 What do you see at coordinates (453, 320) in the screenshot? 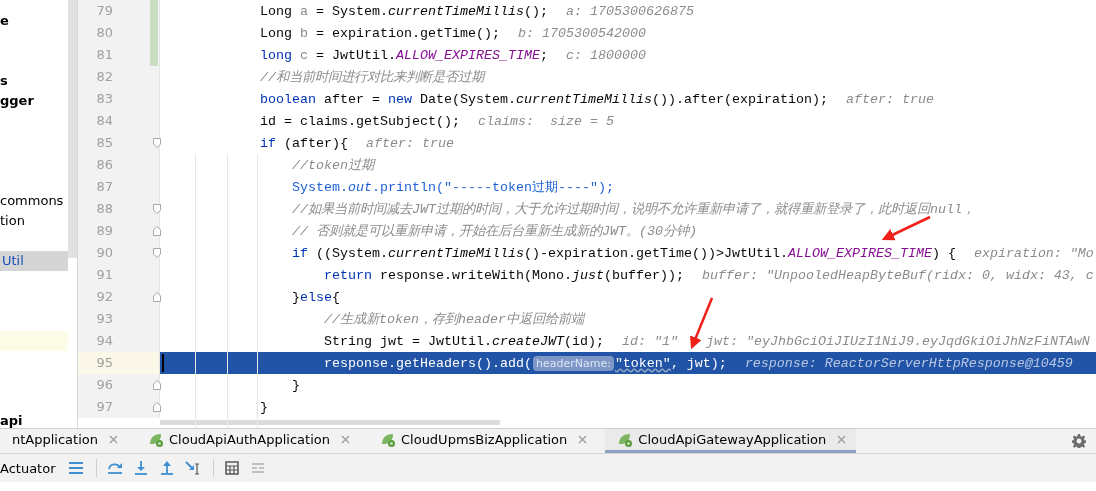
I see `code-line: //生成新token，存到header中返回给前端` at bounding box center [453, 320].